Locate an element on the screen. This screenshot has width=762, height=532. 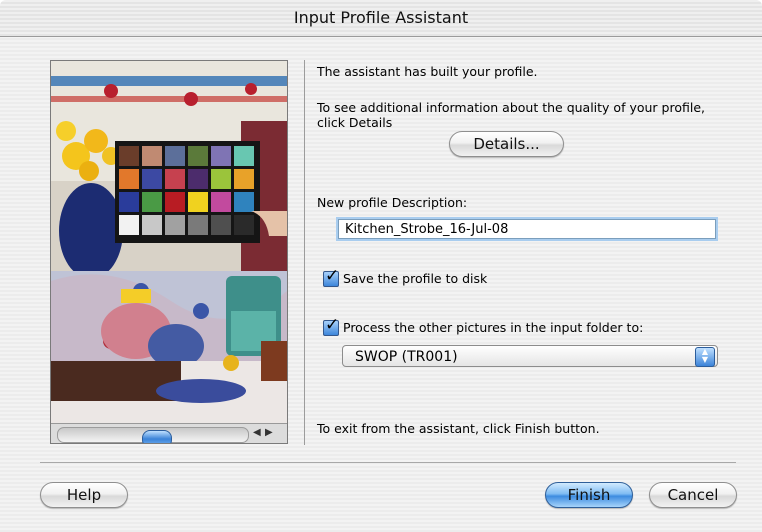
scroll-right-arrow-icon: ▶ is located at coordinates (269, 432).